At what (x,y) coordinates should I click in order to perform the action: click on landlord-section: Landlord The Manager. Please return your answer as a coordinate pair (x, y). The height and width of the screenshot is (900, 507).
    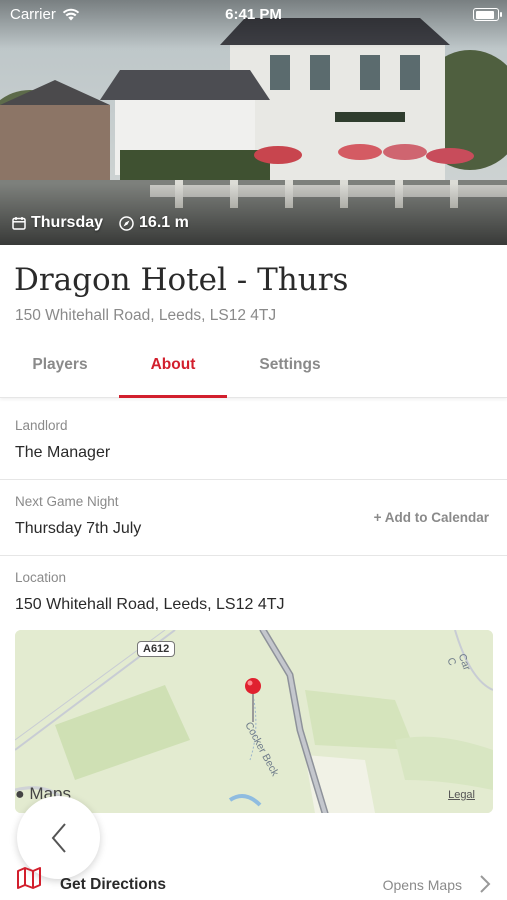
    Looking at the image, I should click on (253, 439).